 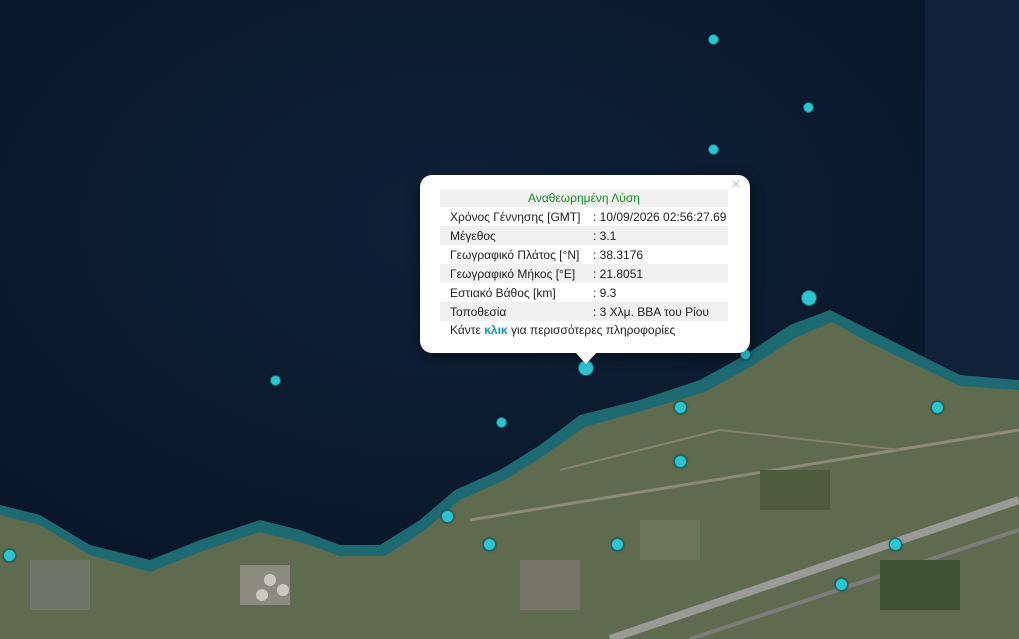 What do you see at coordinates (605, 292) in the screenshot?
I see `depth-value: : 9.3` at bounding box center [605, 292].